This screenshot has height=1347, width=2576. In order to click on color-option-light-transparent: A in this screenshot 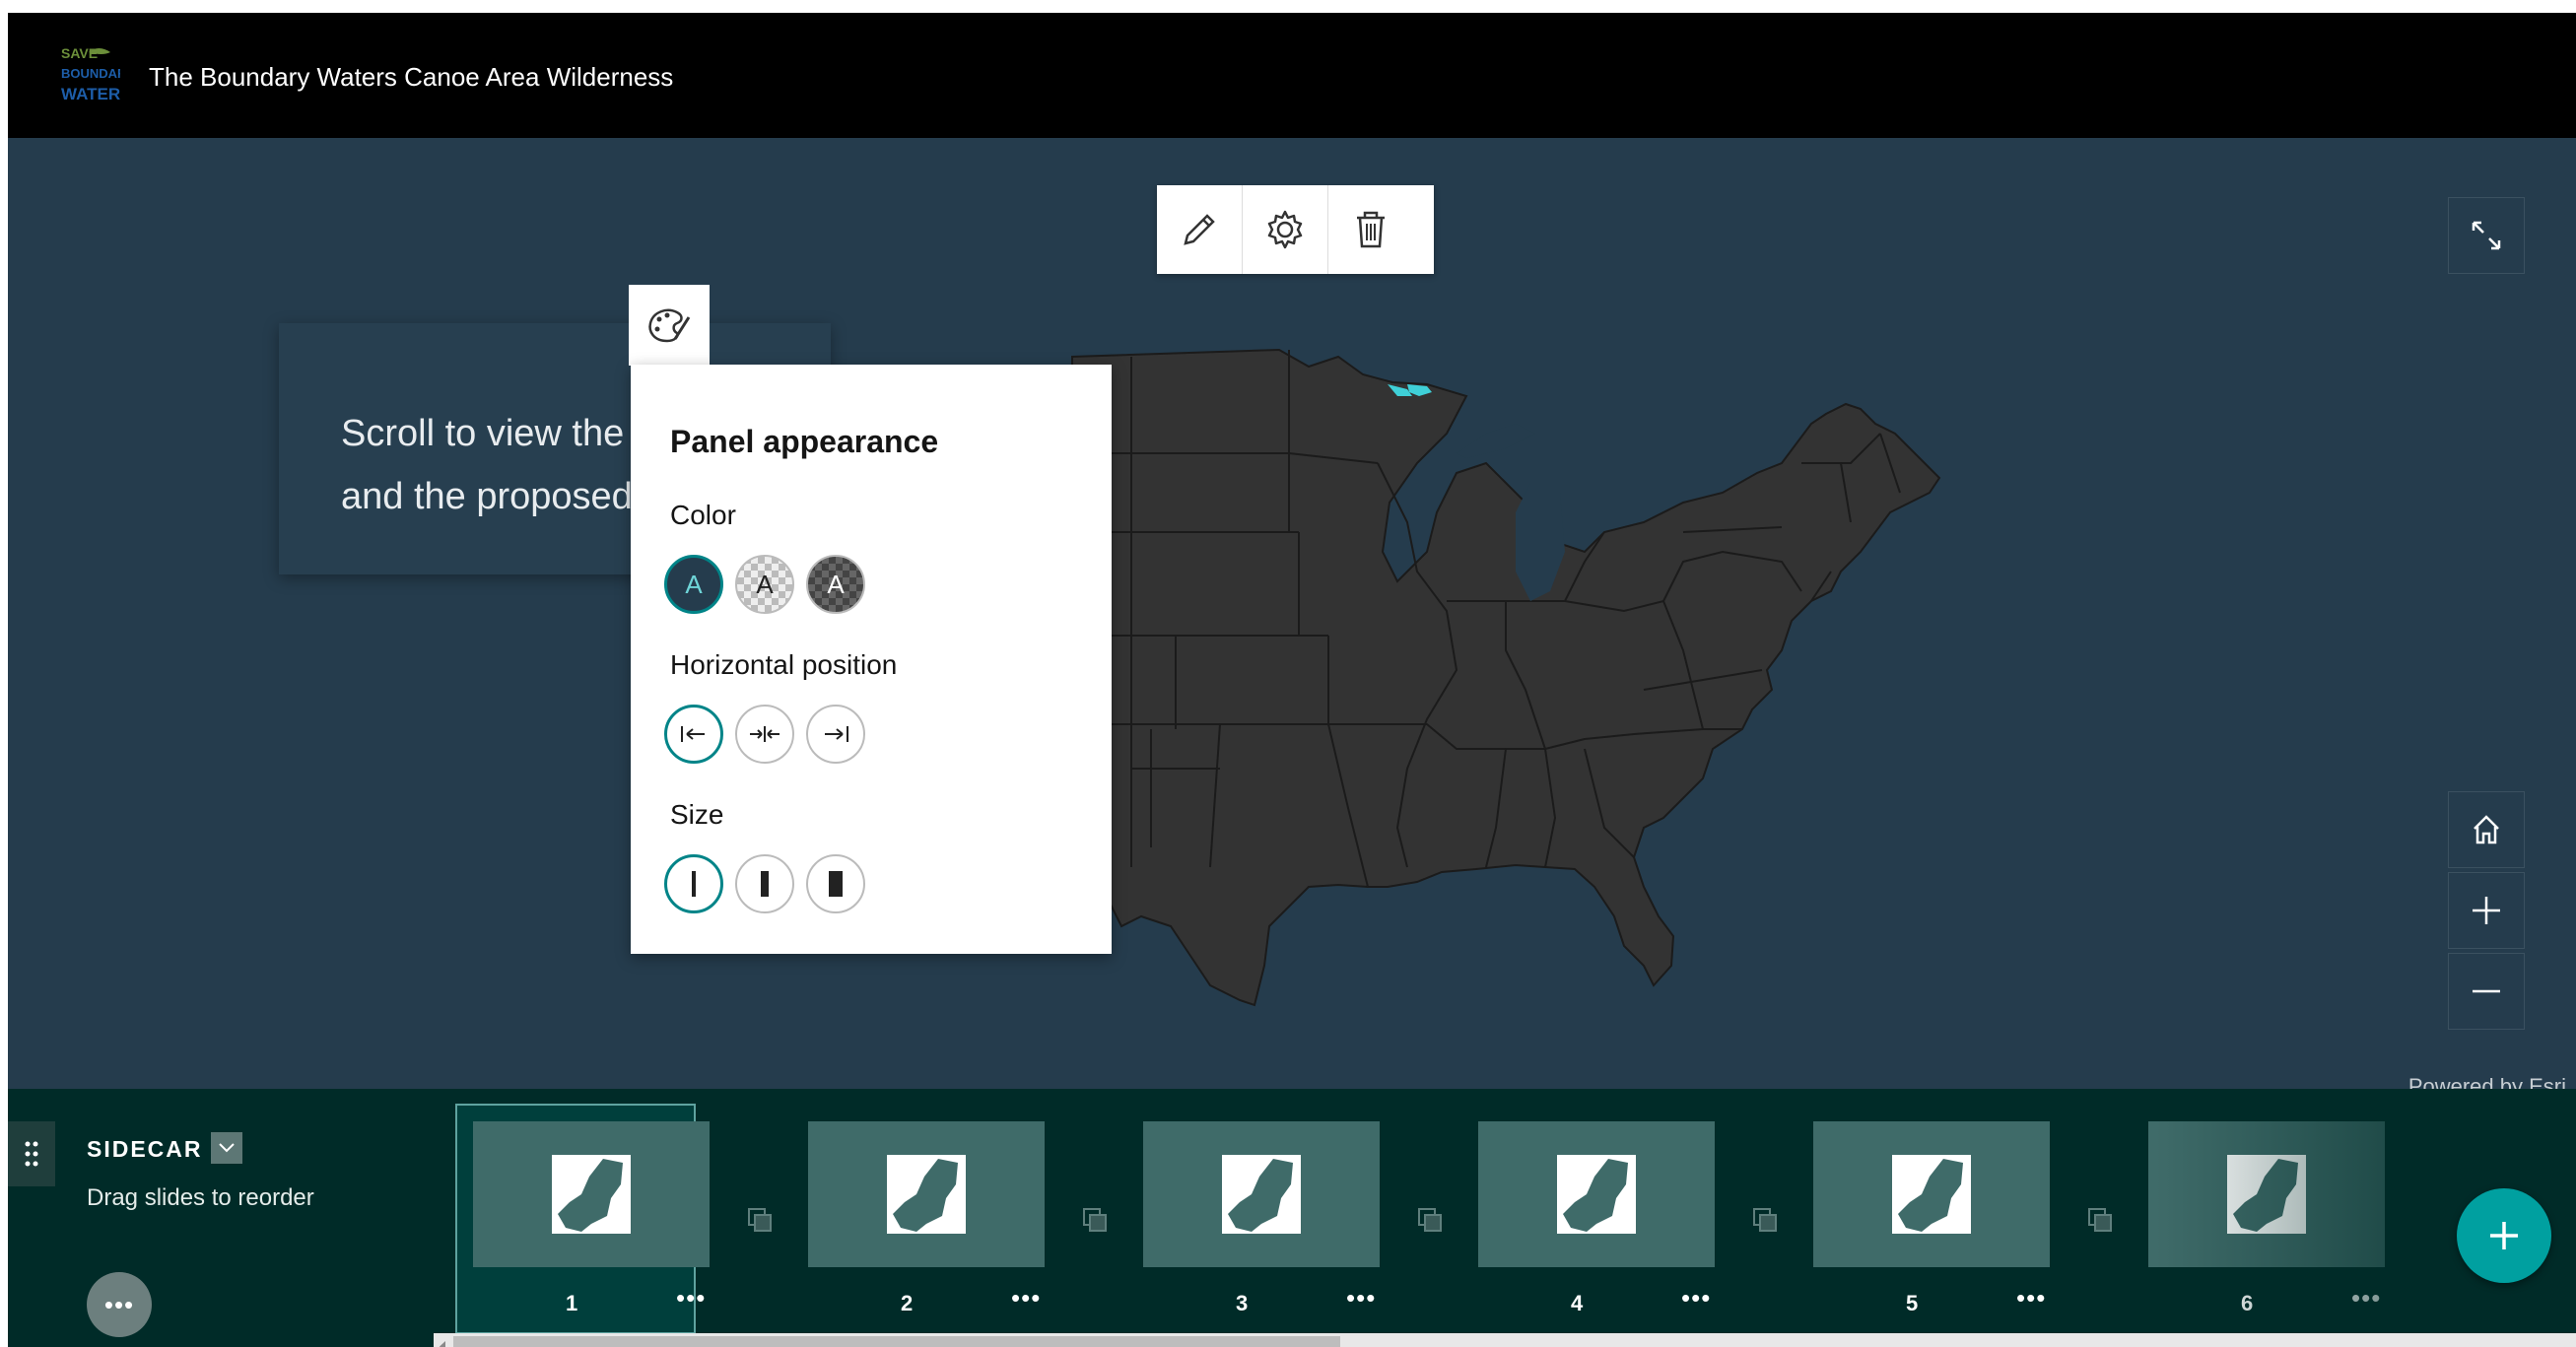, I will do `click(764, 584)`.